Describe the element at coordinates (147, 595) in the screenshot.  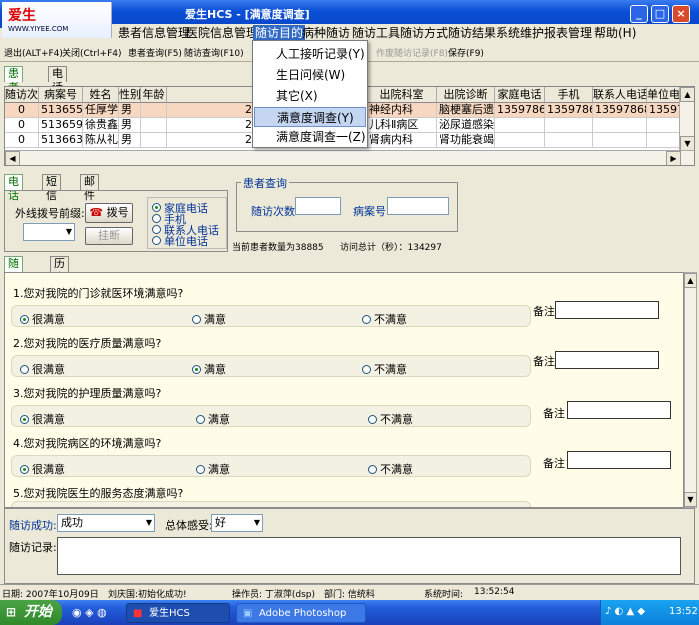
I see `status-login: 刘庆国:初始化成功!` at that location.